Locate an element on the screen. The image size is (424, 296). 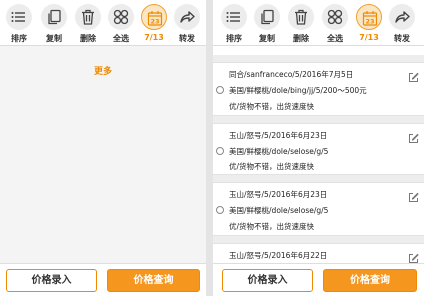
panel-divider is located at coordinates (209, 148).